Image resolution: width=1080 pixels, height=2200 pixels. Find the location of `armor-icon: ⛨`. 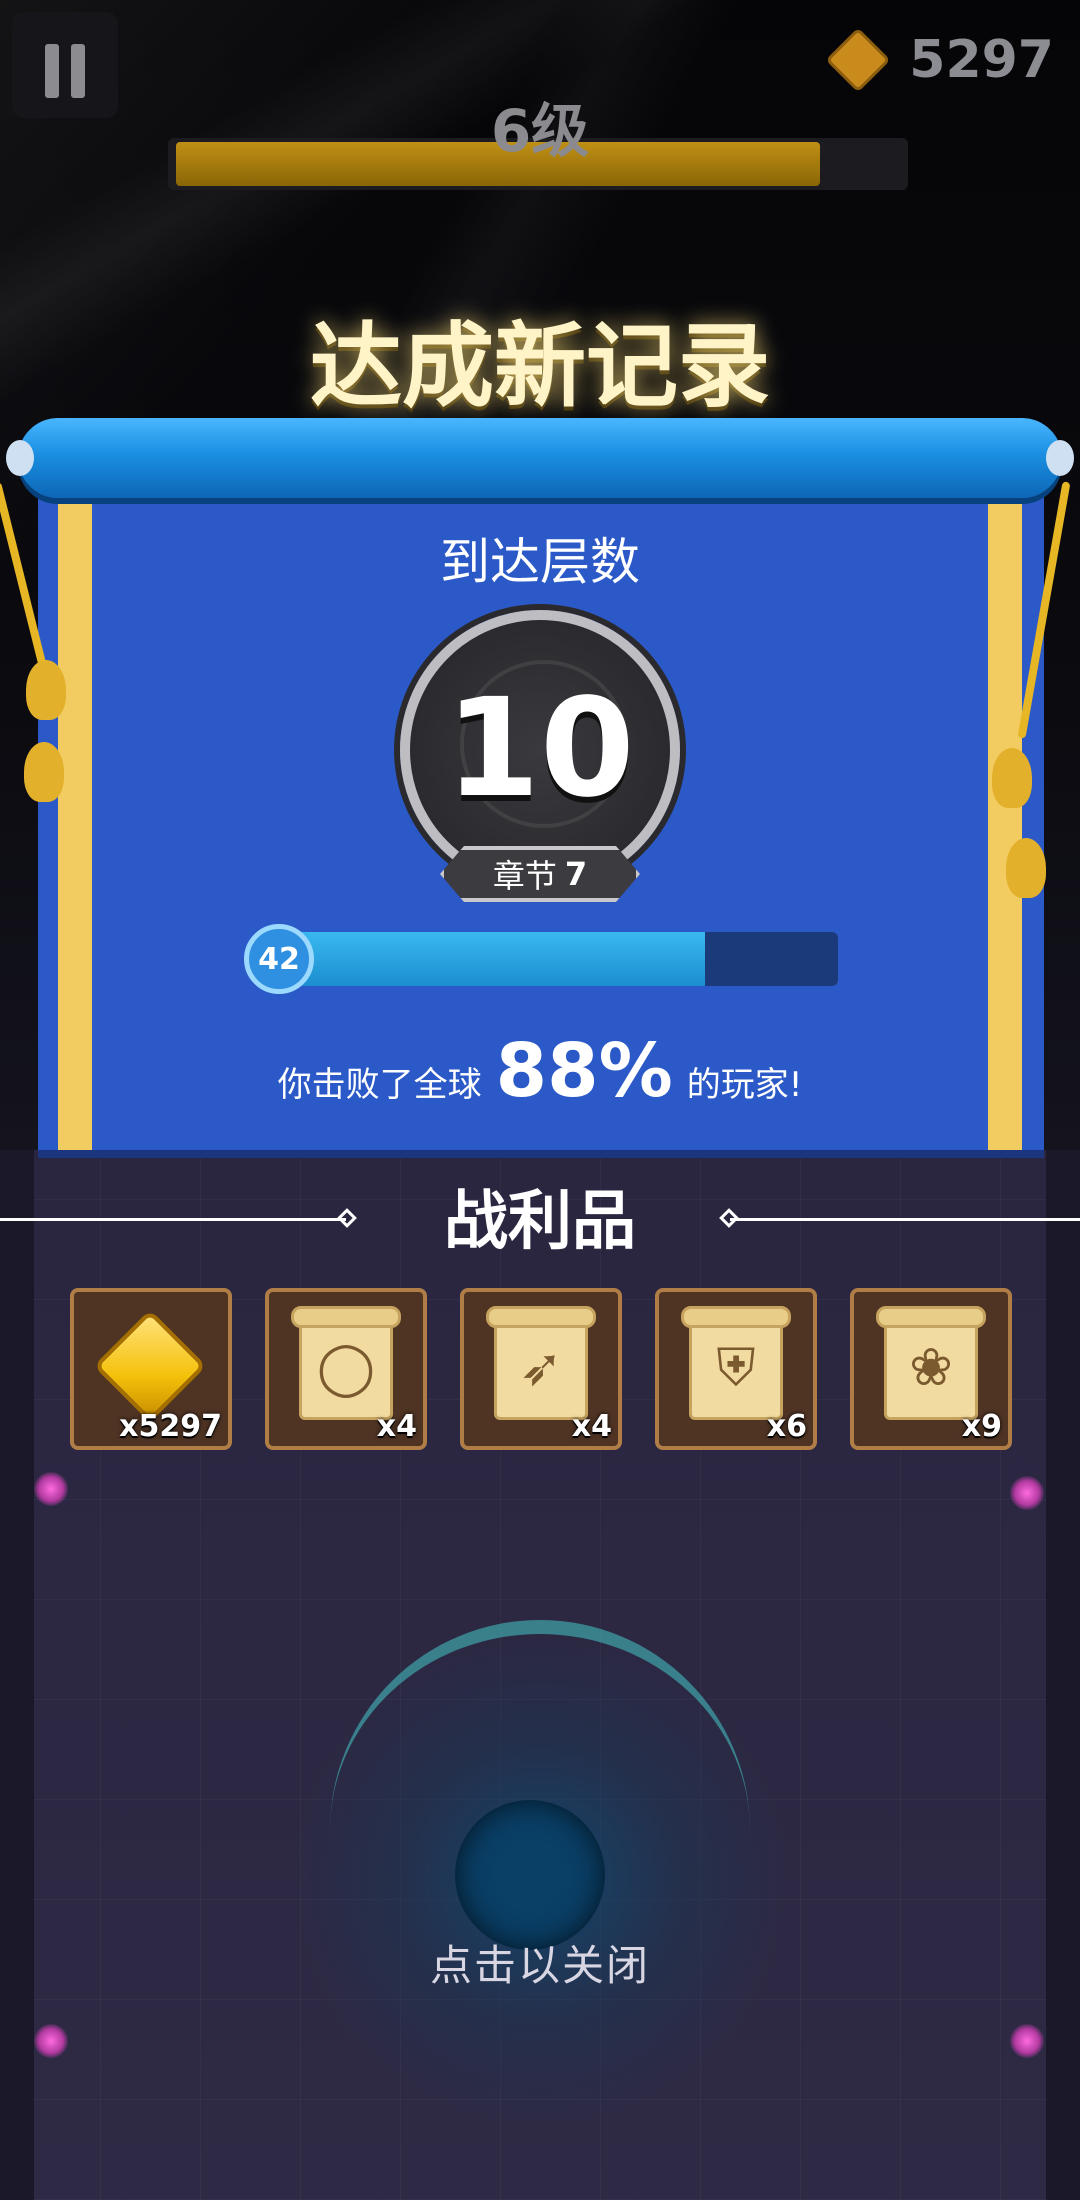

armor-icon: ⛨ is located at coordinates (736, 1368).